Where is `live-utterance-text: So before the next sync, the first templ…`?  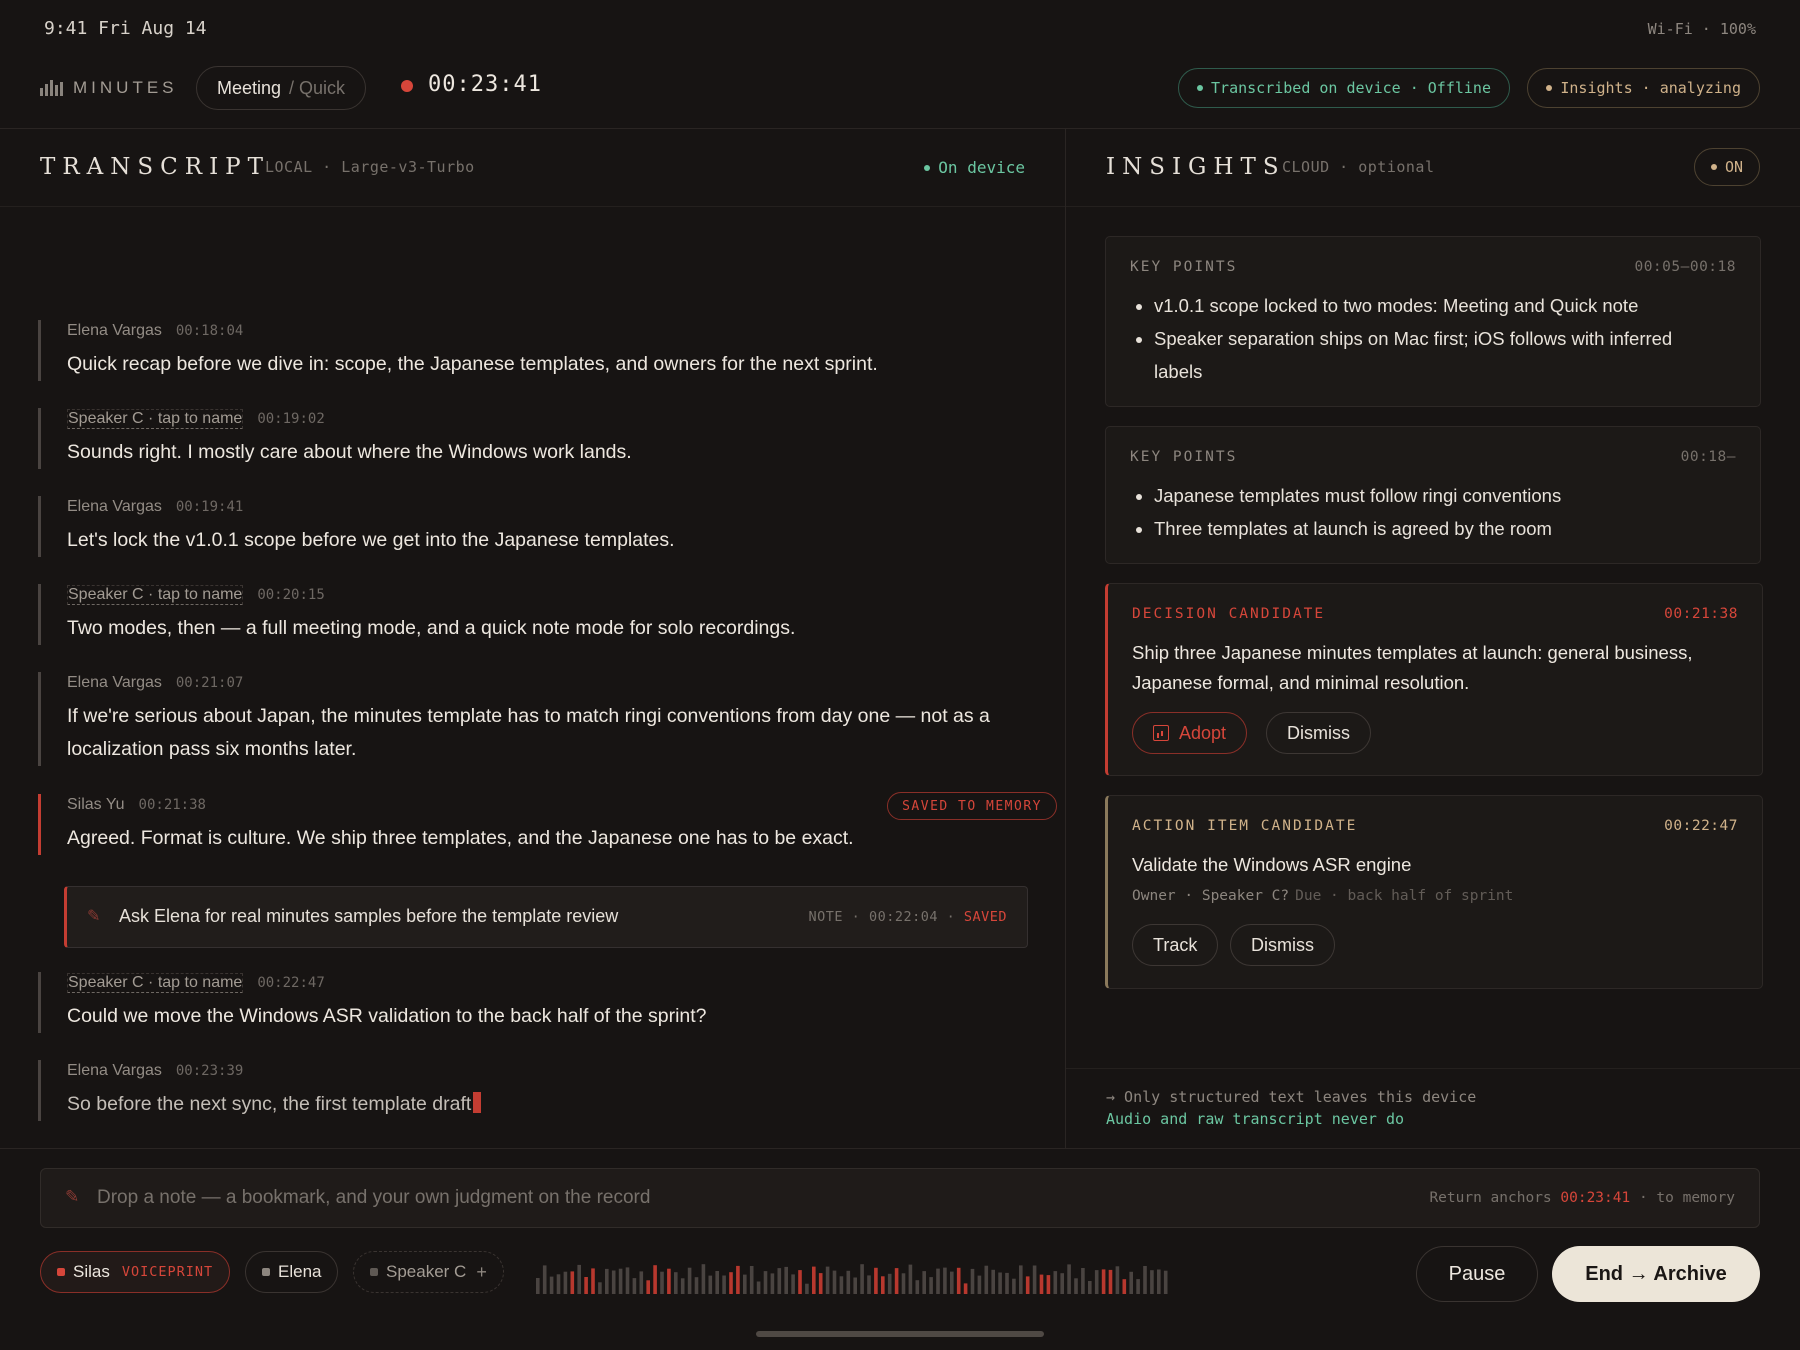 live-utterance-text: So before the next sync, the first templ… is located at coordinates (562, 1104).